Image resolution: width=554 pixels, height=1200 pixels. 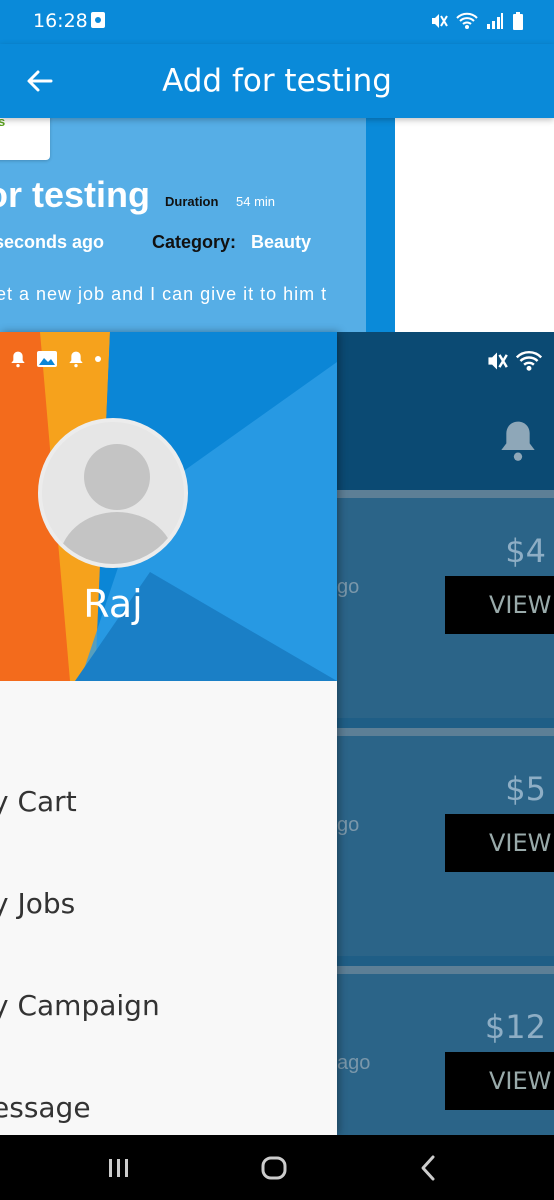 What do you see at coordinates (256, 201) in the screenshot?
I see `duration-value: 54 min` at bounding box center [256, 201].